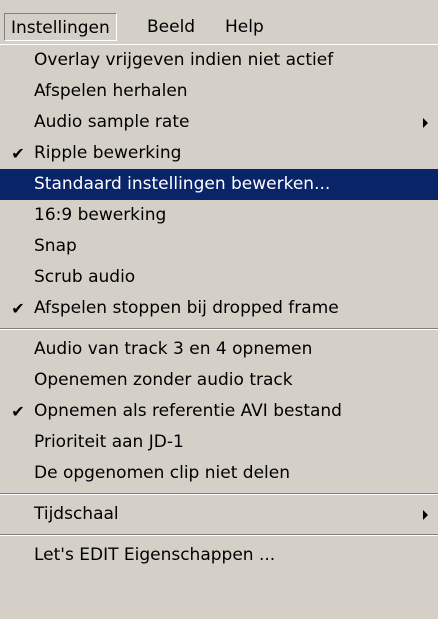 The image size is (438, 619). Describe the element at coordinates (219, 442) in the screenshot. I see `menu-item-prioriteit-jd-1: Prioriteit aan JD-1` at that location.